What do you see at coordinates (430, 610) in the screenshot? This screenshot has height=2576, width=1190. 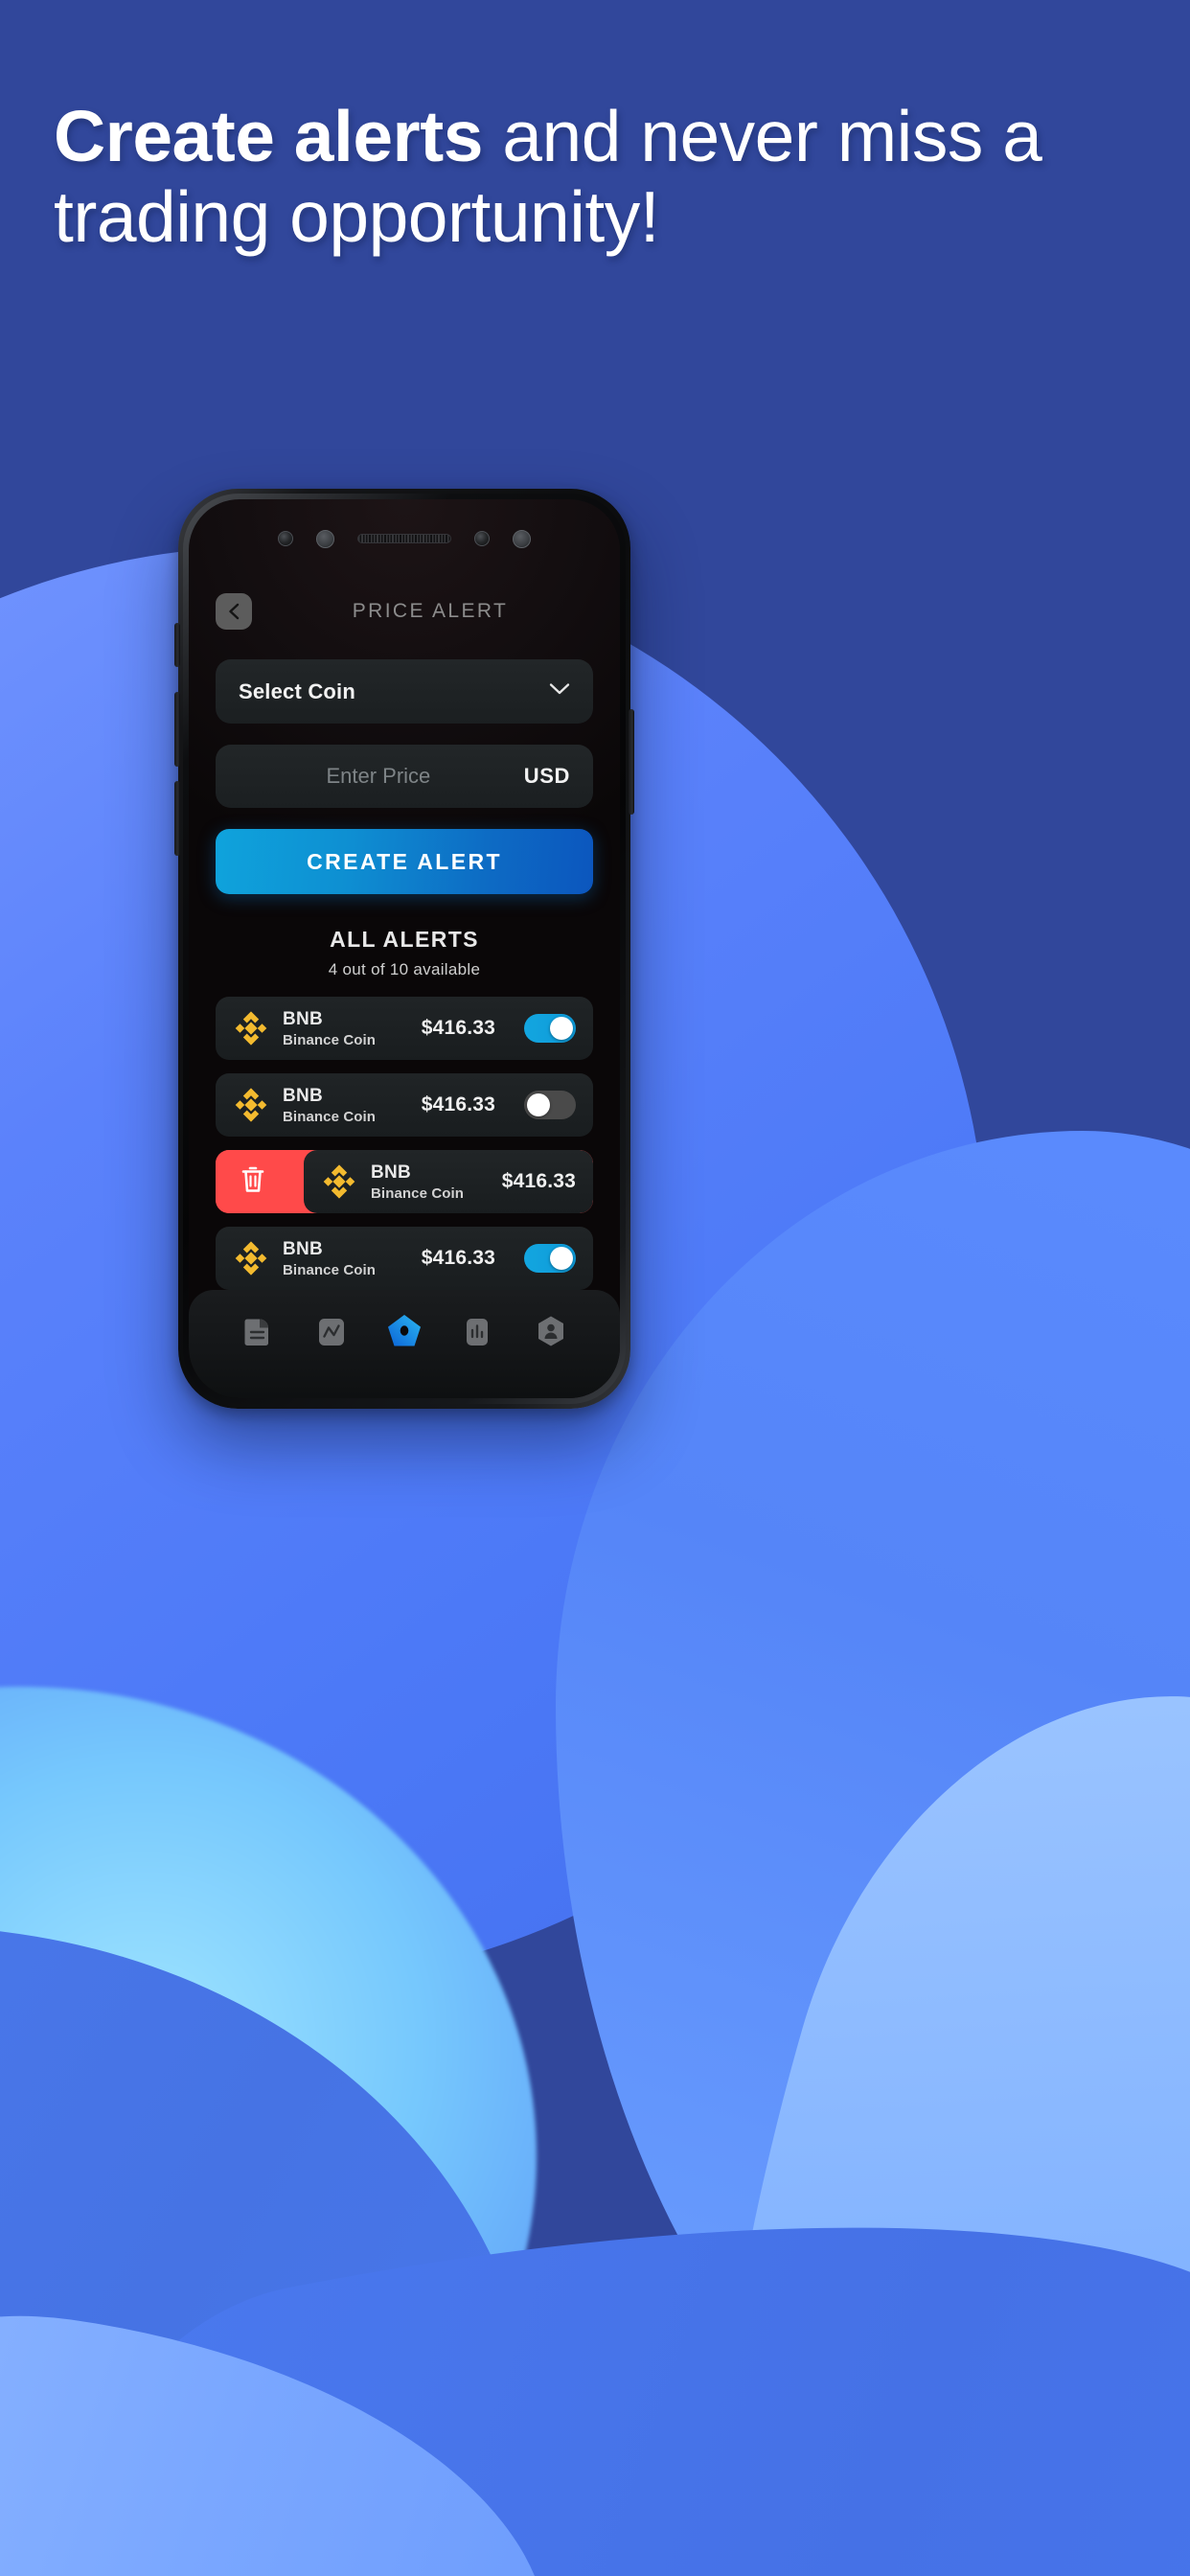 I see `page-title: PRICE ALERT` at bounding box center [430, 610].